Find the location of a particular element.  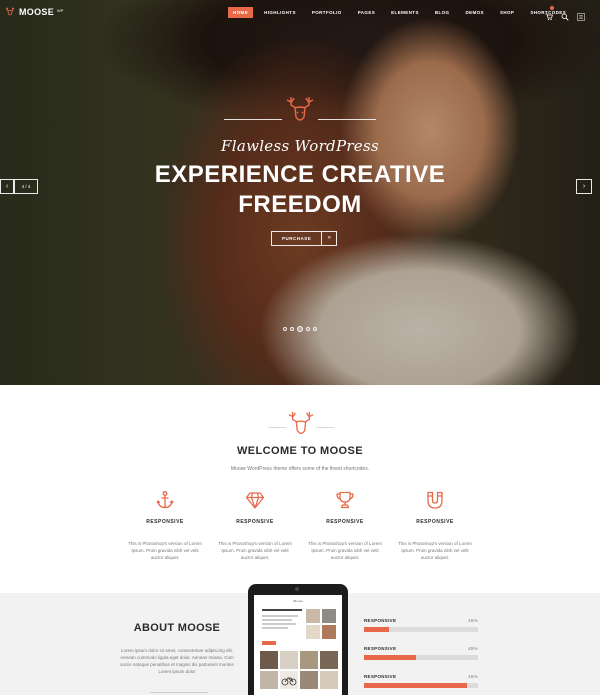

slider-next-button: › is located at coordinates (584, 186).